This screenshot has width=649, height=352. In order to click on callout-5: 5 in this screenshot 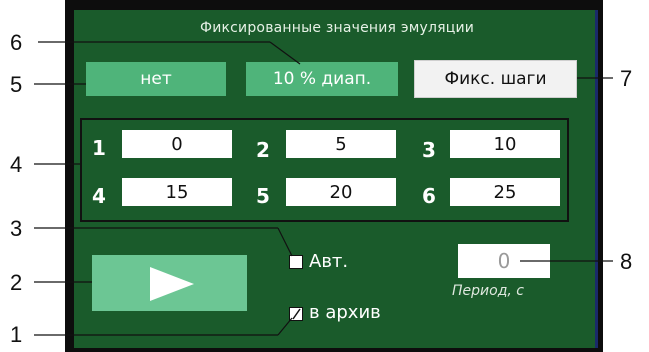, I will do `click(16, 84)`.